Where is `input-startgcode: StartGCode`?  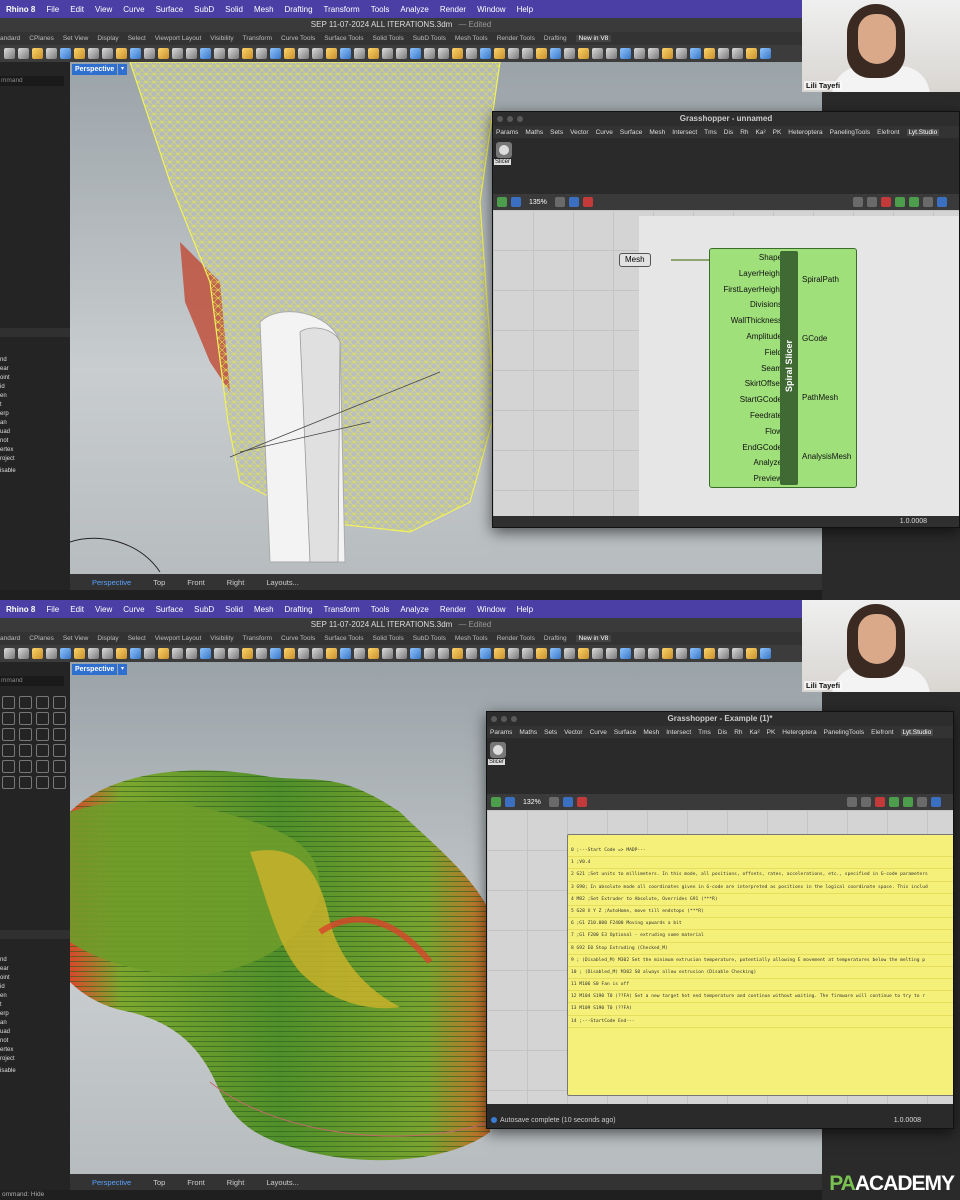
input-startgcode: StartGCode is located at coordinates (748, 403).